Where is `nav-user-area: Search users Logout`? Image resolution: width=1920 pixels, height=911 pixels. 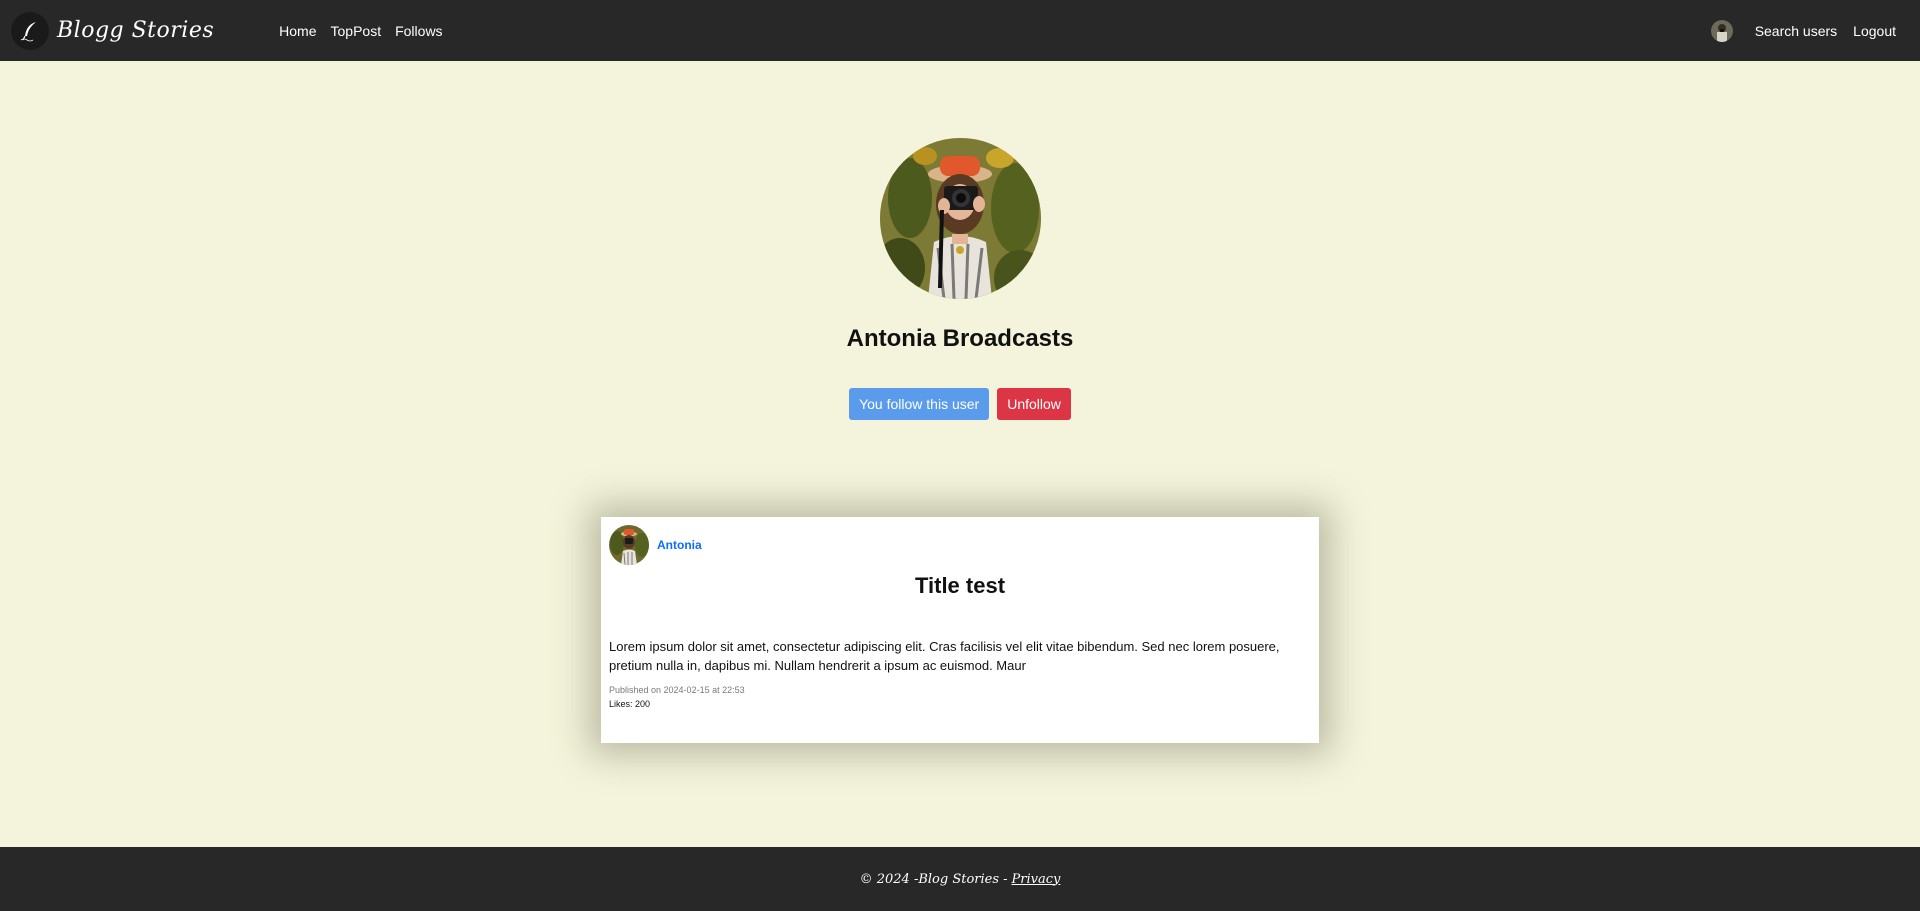 nav-user-area: Search users Logout is located at coordinates (1807, 30).